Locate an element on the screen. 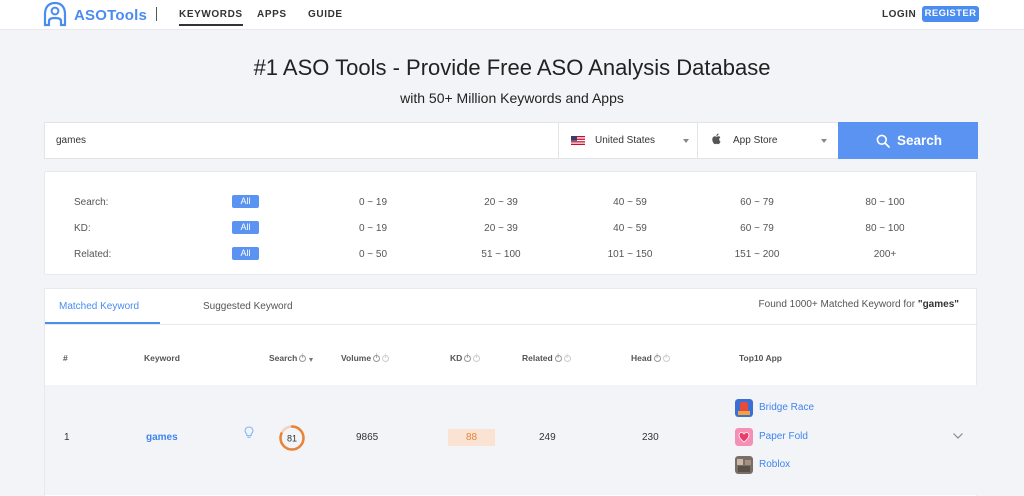 The width and height of the screenshot is (1024, 496). filter-related-option: 101 ~ 150 is located at coordinates (630, 254).